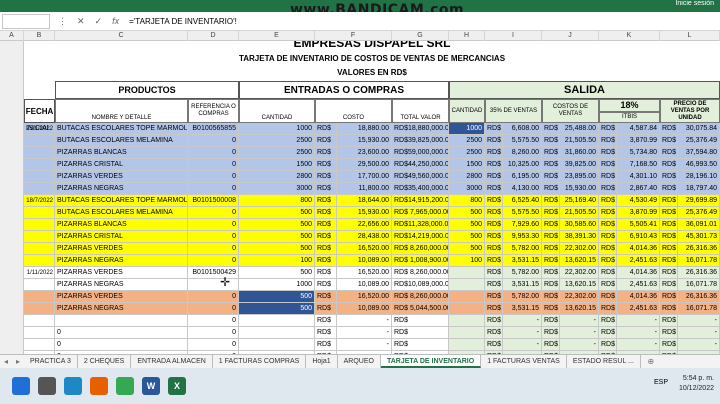  Describe the element at coordinates (699, 261) in the screenshot. I see `cell-l2: 16,071.78` at that location.